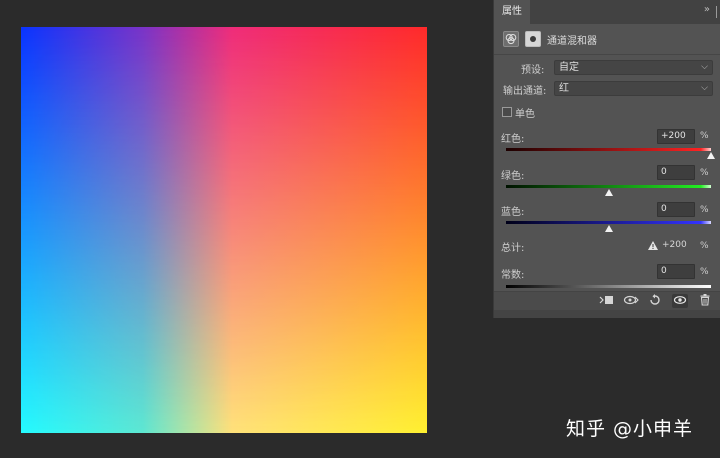  Describe the element at coordinates (608, 192) in the screenshot. I see `green-slider-thumb` at that location.